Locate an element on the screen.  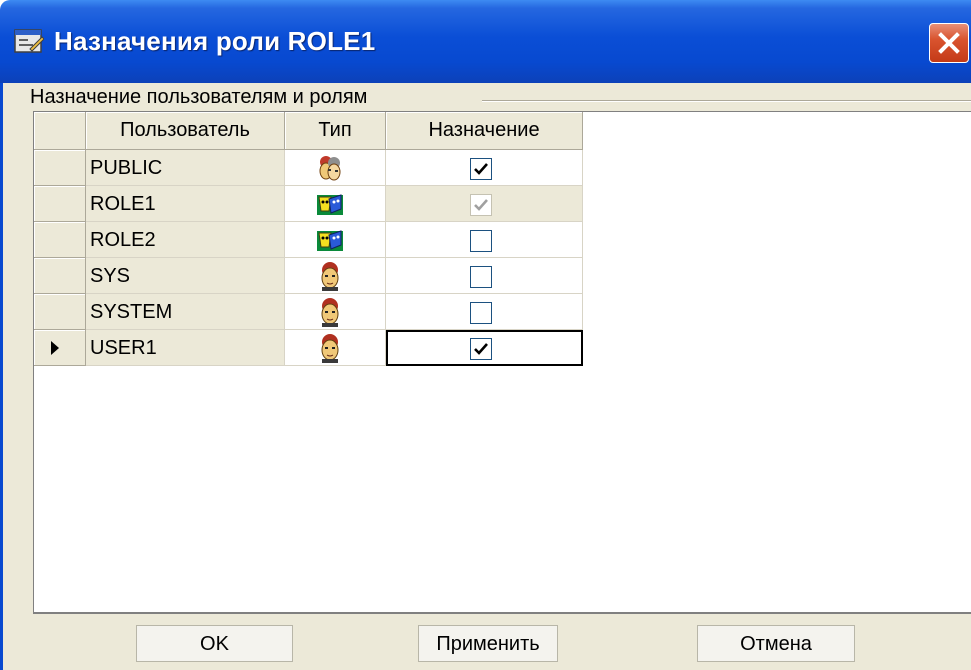
group-box-label: Назначение пользователям и ролям is located at coordinates (201, 97).